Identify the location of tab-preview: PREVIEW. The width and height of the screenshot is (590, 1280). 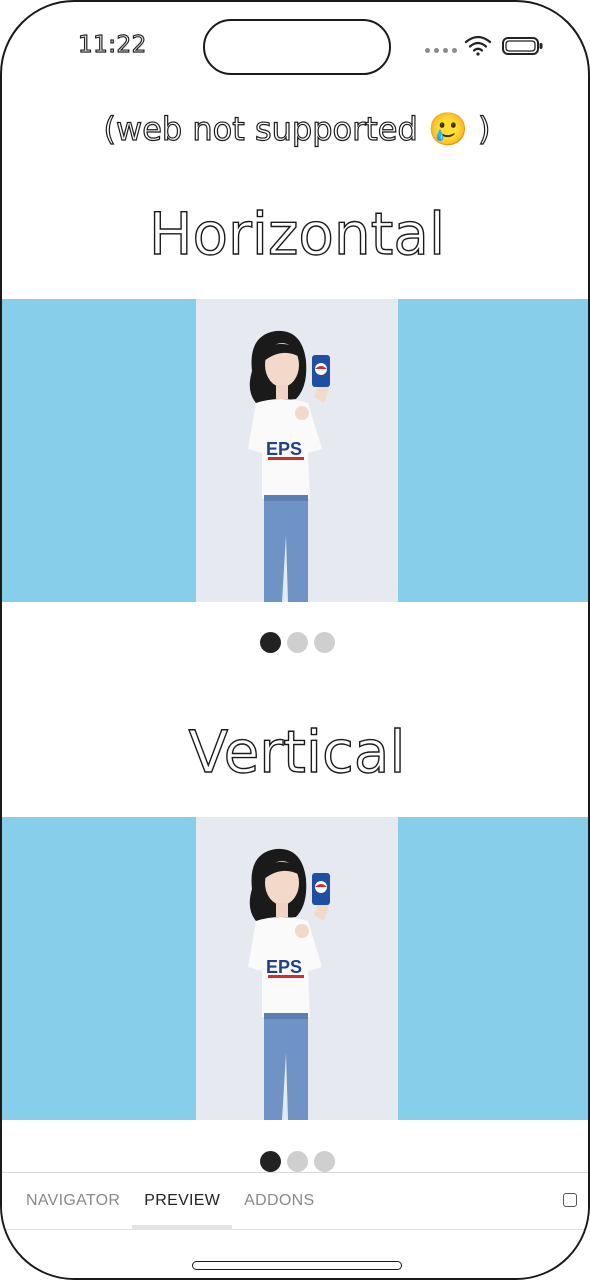
(182, 1201).